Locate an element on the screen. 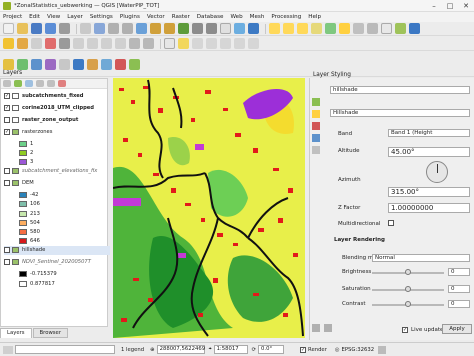  legend-item: 504 is located at coordinates (29, 222).